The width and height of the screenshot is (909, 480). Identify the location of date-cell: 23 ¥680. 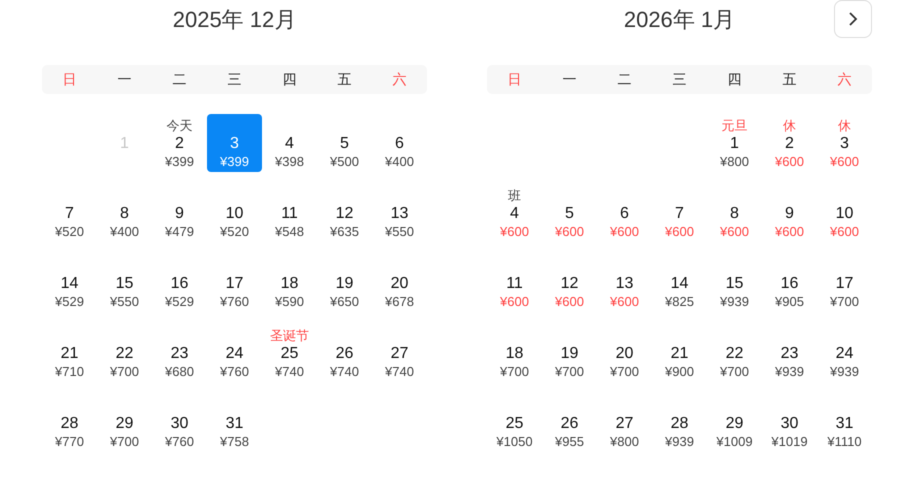
(179, 353).